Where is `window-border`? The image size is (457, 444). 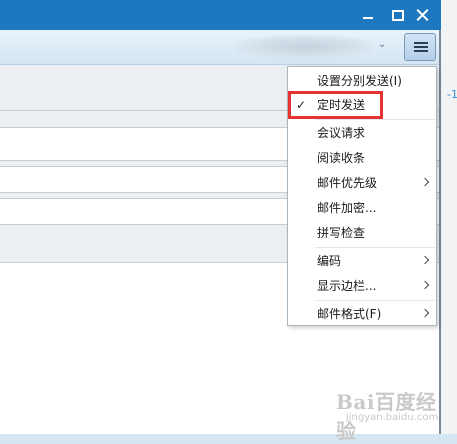 window-border is located at coordinates (440, 232).